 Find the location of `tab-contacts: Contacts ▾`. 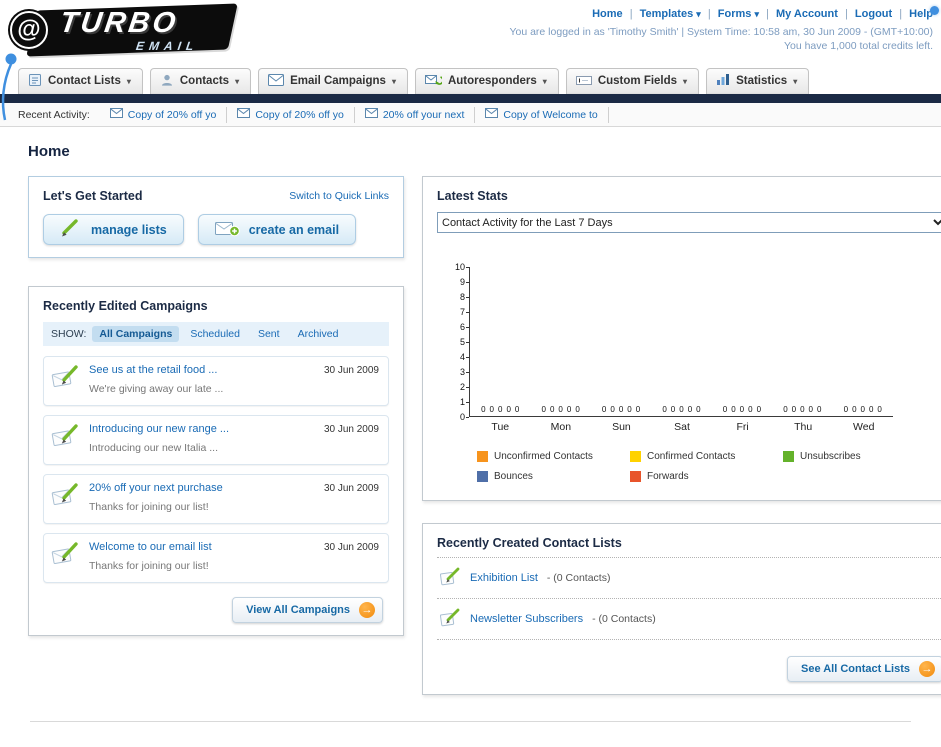

tab-contacts: Contacts ▾ is located at coordinates (200, 81).